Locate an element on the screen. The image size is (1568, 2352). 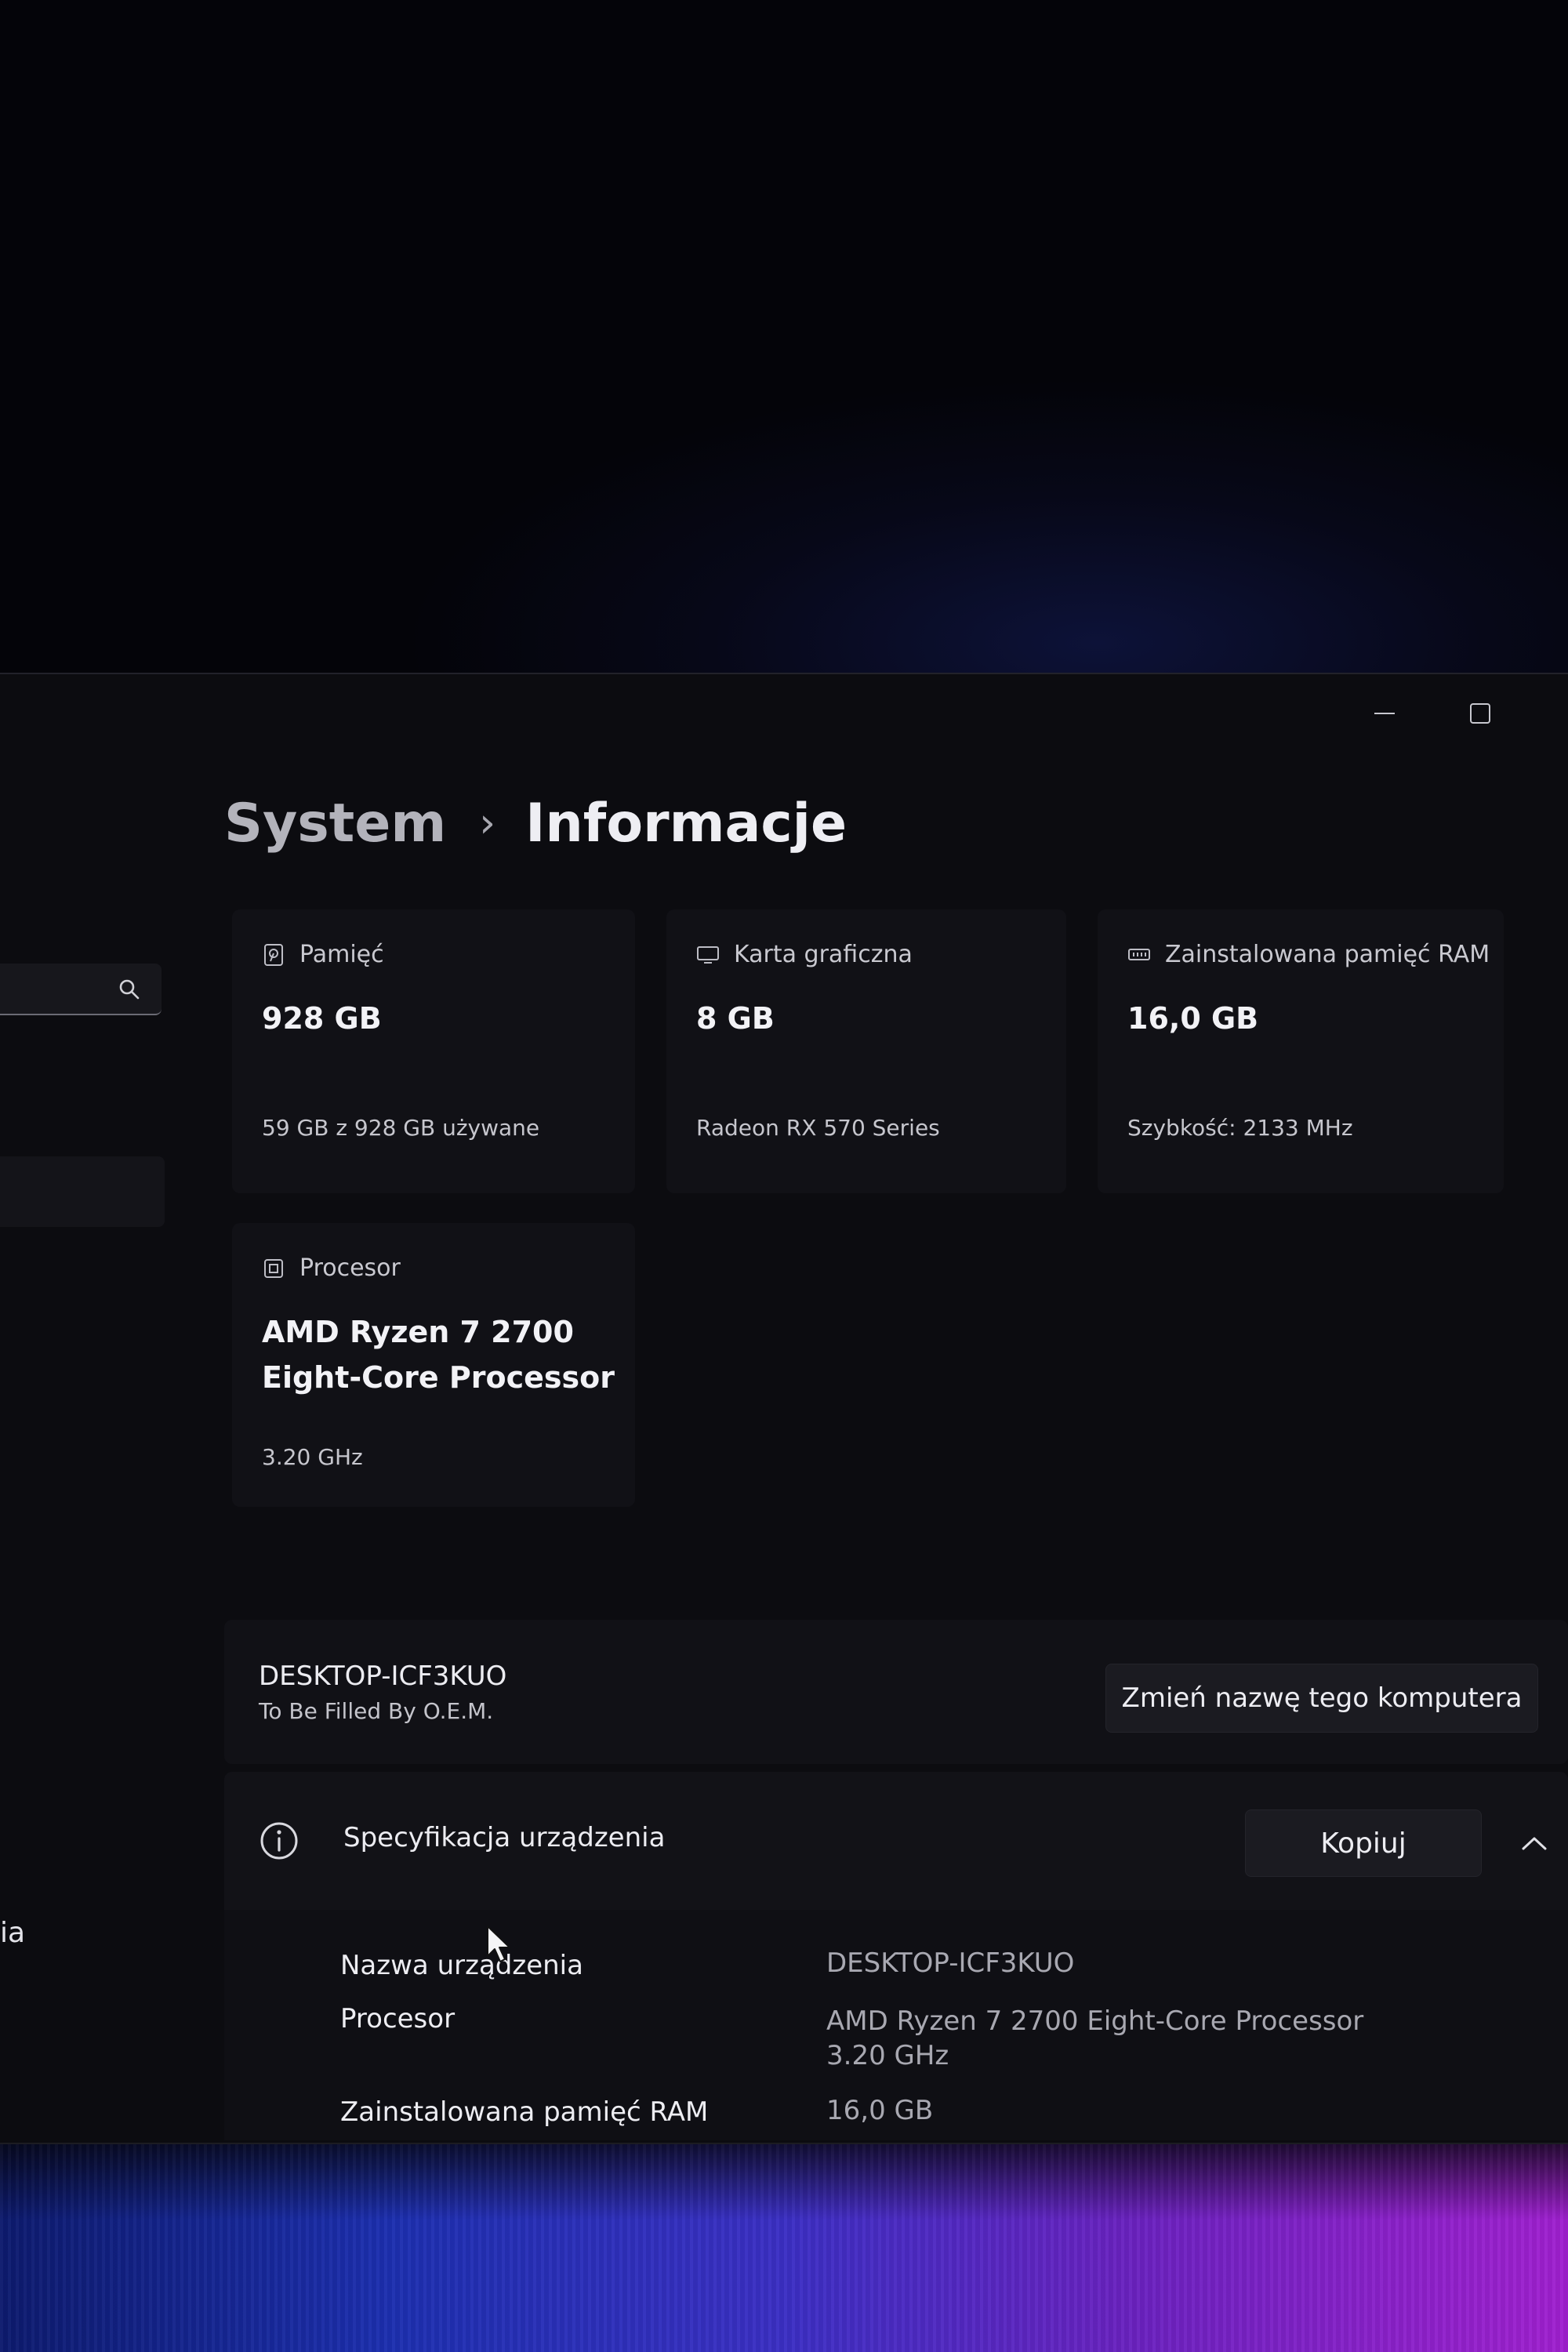
info-icon is located at coordinates (279, 1841).